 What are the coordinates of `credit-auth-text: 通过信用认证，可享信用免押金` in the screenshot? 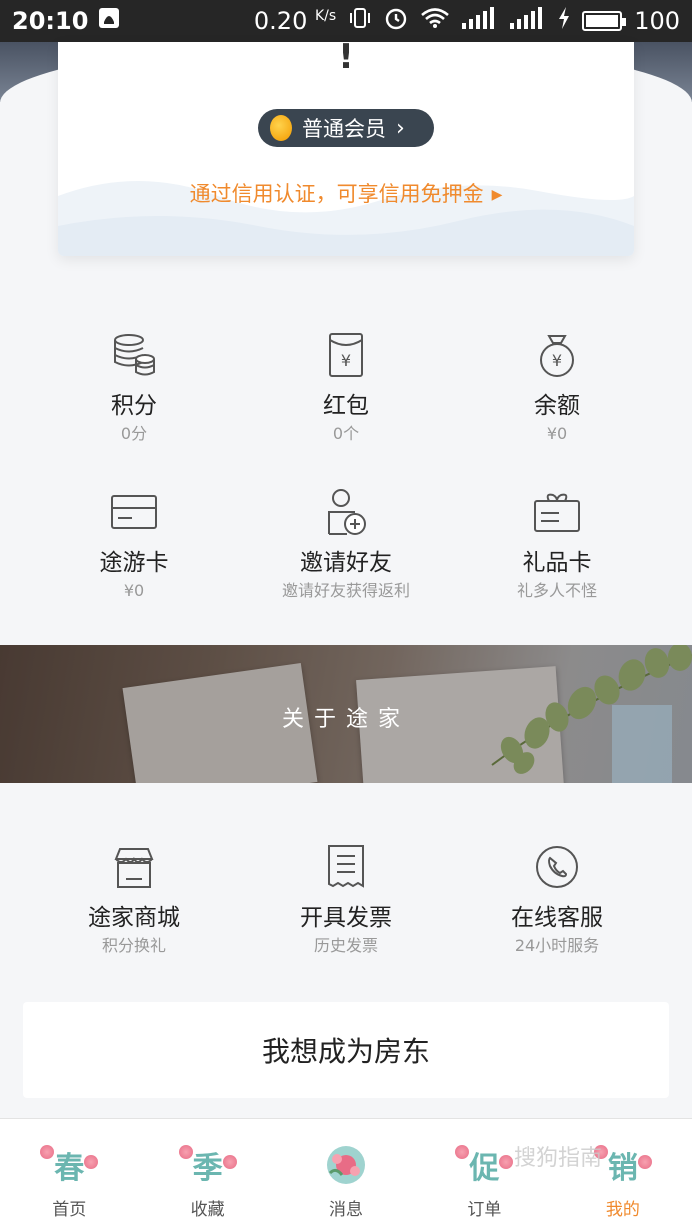 It's located at (336, 194).